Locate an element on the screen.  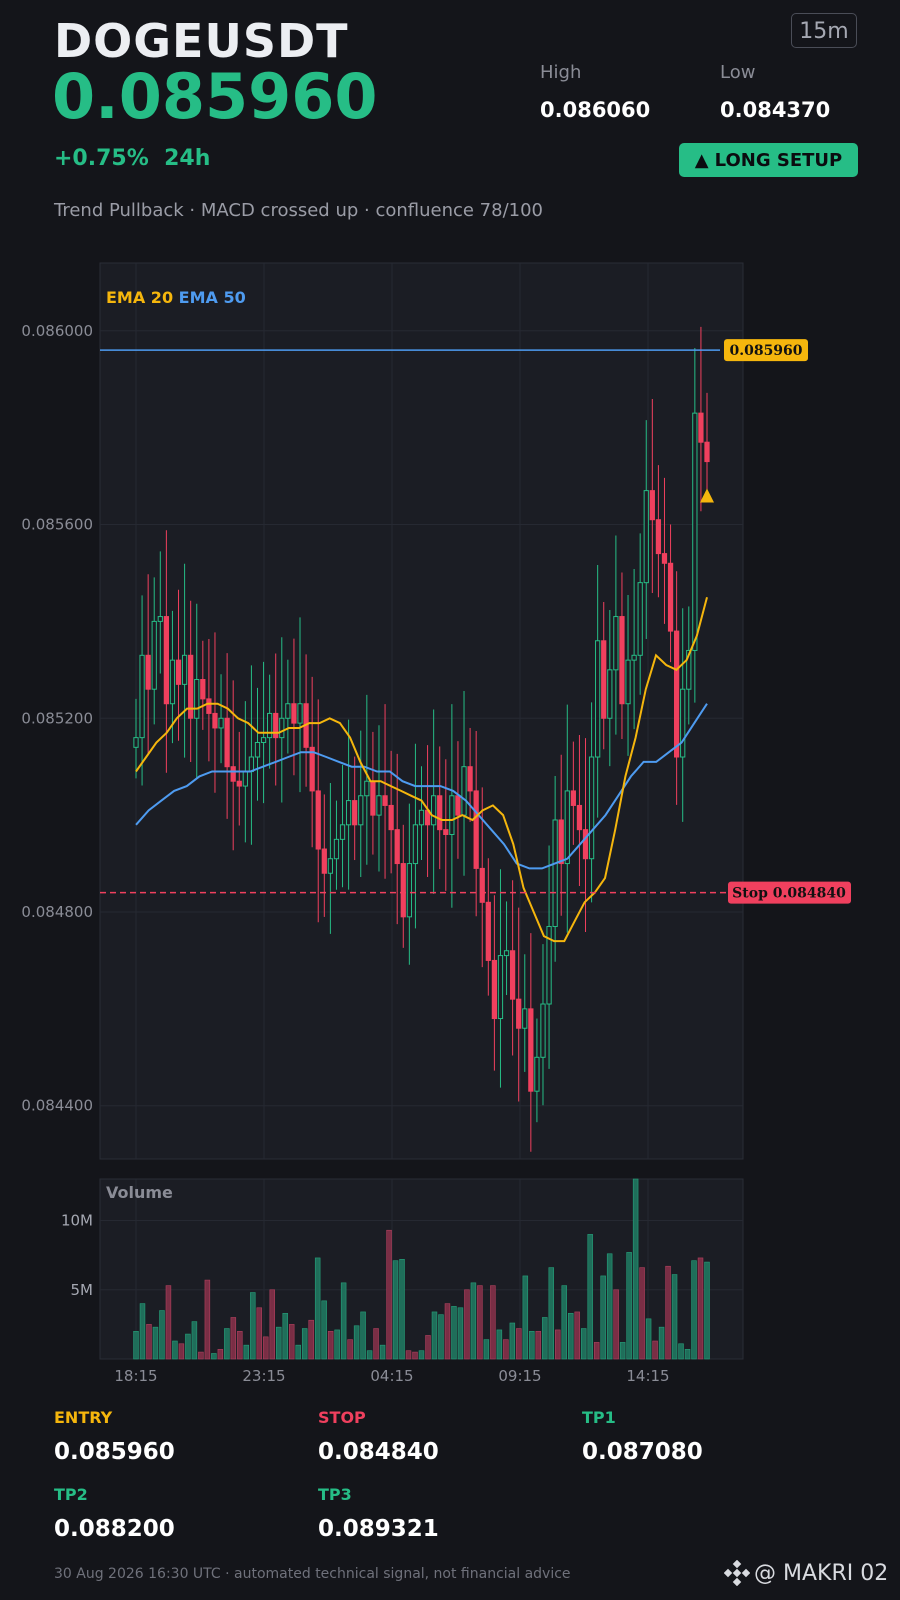
price-change: +0.75% 24h is located at coordinates (132, 158).